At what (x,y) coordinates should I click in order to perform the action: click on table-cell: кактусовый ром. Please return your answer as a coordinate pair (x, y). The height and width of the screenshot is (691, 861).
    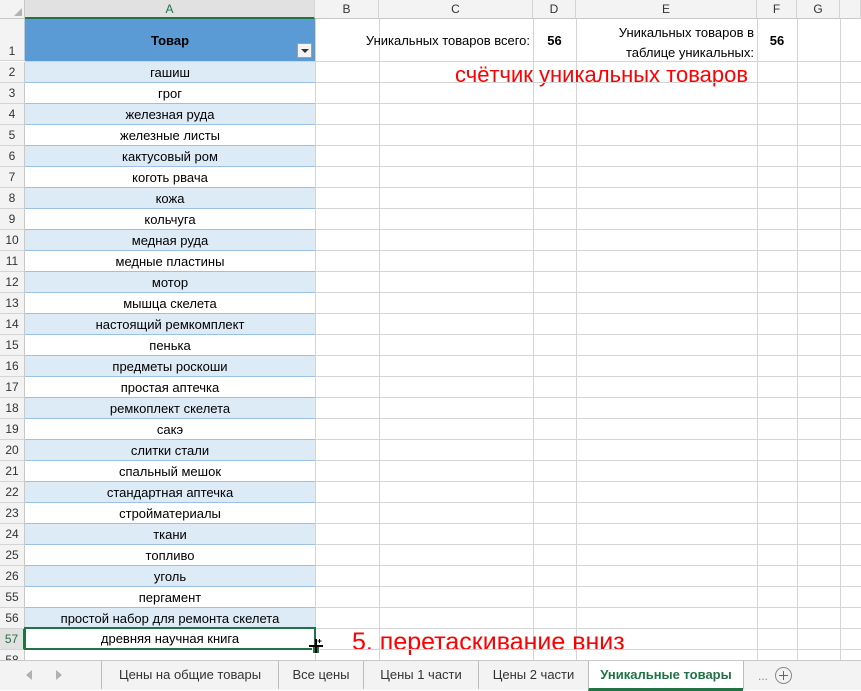
    Looking at the image, I should click on (170, 156).